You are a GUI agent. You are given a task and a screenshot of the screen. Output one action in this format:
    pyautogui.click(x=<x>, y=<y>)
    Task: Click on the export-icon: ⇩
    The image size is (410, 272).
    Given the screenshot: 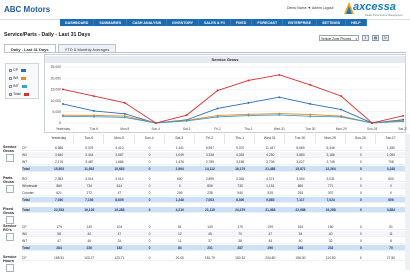 What is the action you would take?
    pyautogui.click(x=365, y=38)
    